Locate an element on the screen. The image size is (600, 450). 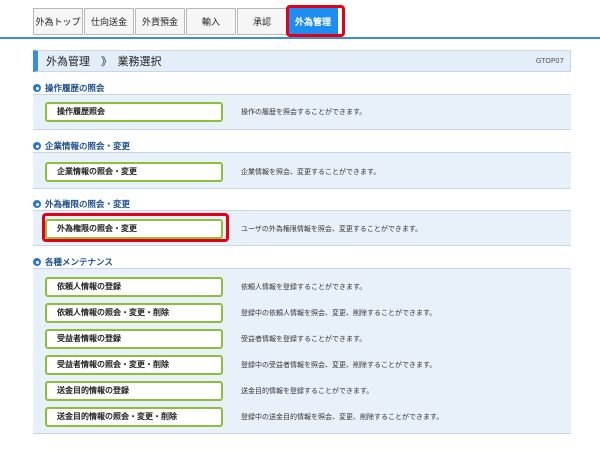
remittance-purpose-inquiry-change-delete-button: 送金目的情報の照会・変更・削除 is located at coordinates (134, 417).